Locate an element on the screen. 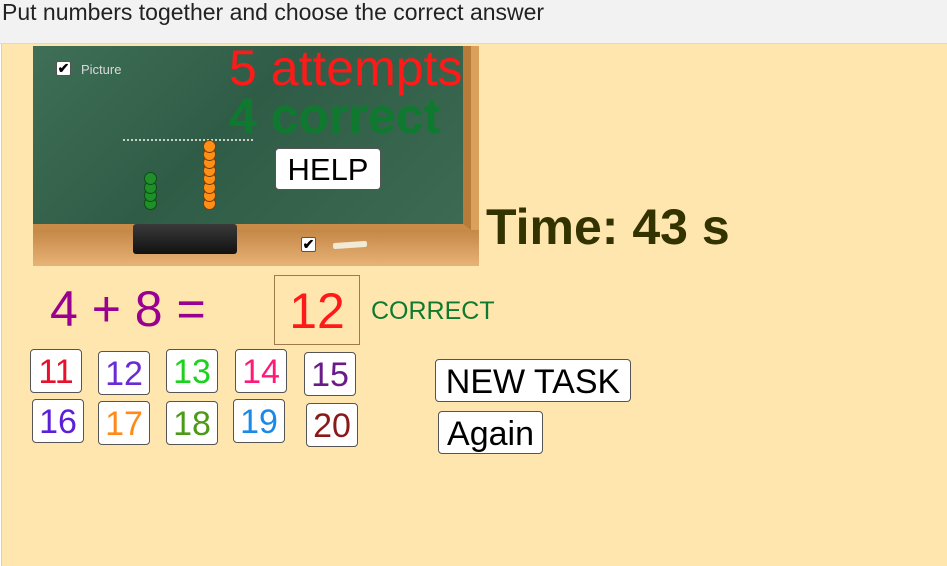 The width and height of the screenshot is (947, 566). new-task-button: NEW TASK is located at coordinates (533, 380).